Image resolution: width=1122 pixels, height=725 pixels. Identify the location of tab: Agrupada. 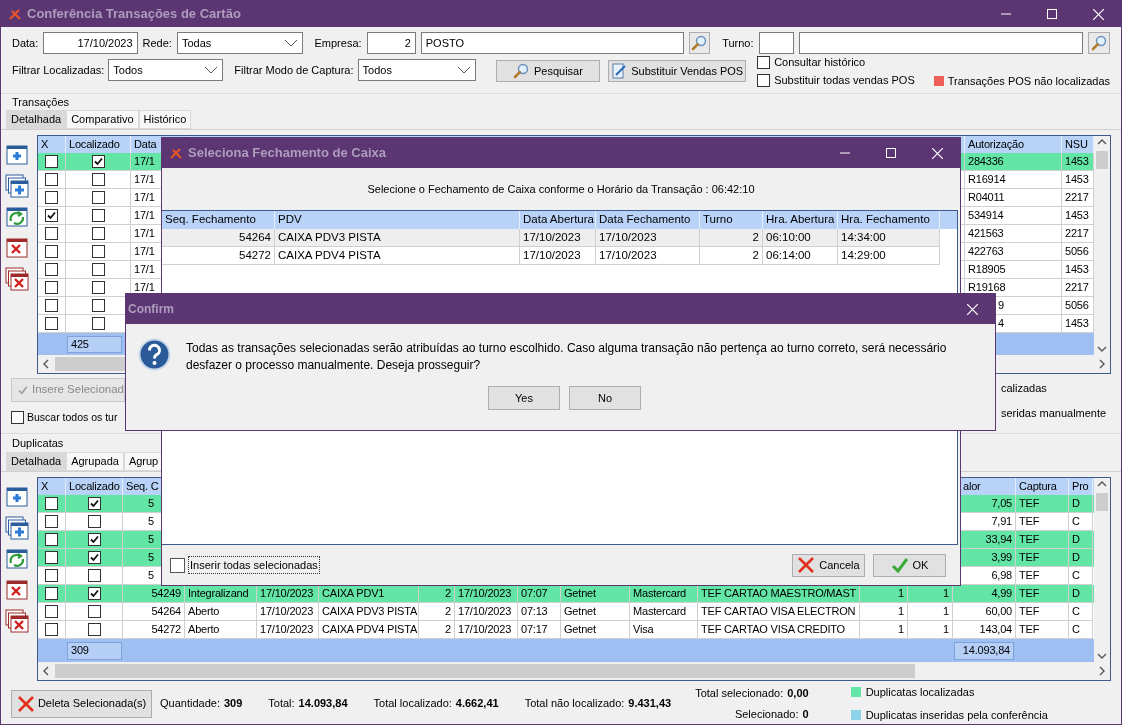
(95, 461).